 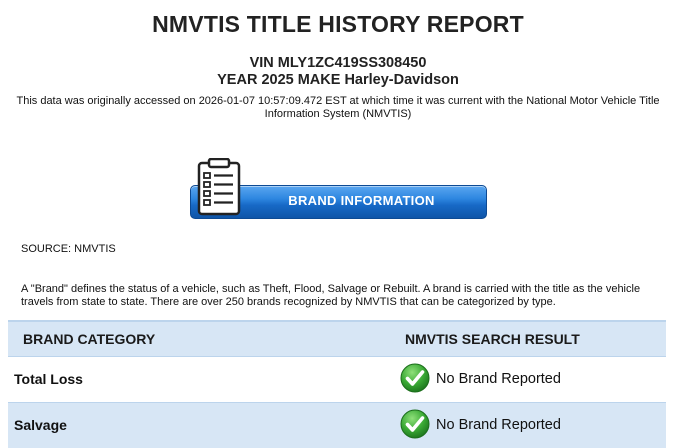 What do you see at coordinates (40, 425) in the screenshot?
I see `row-category: Salvage` at bounding box center [40, 425].